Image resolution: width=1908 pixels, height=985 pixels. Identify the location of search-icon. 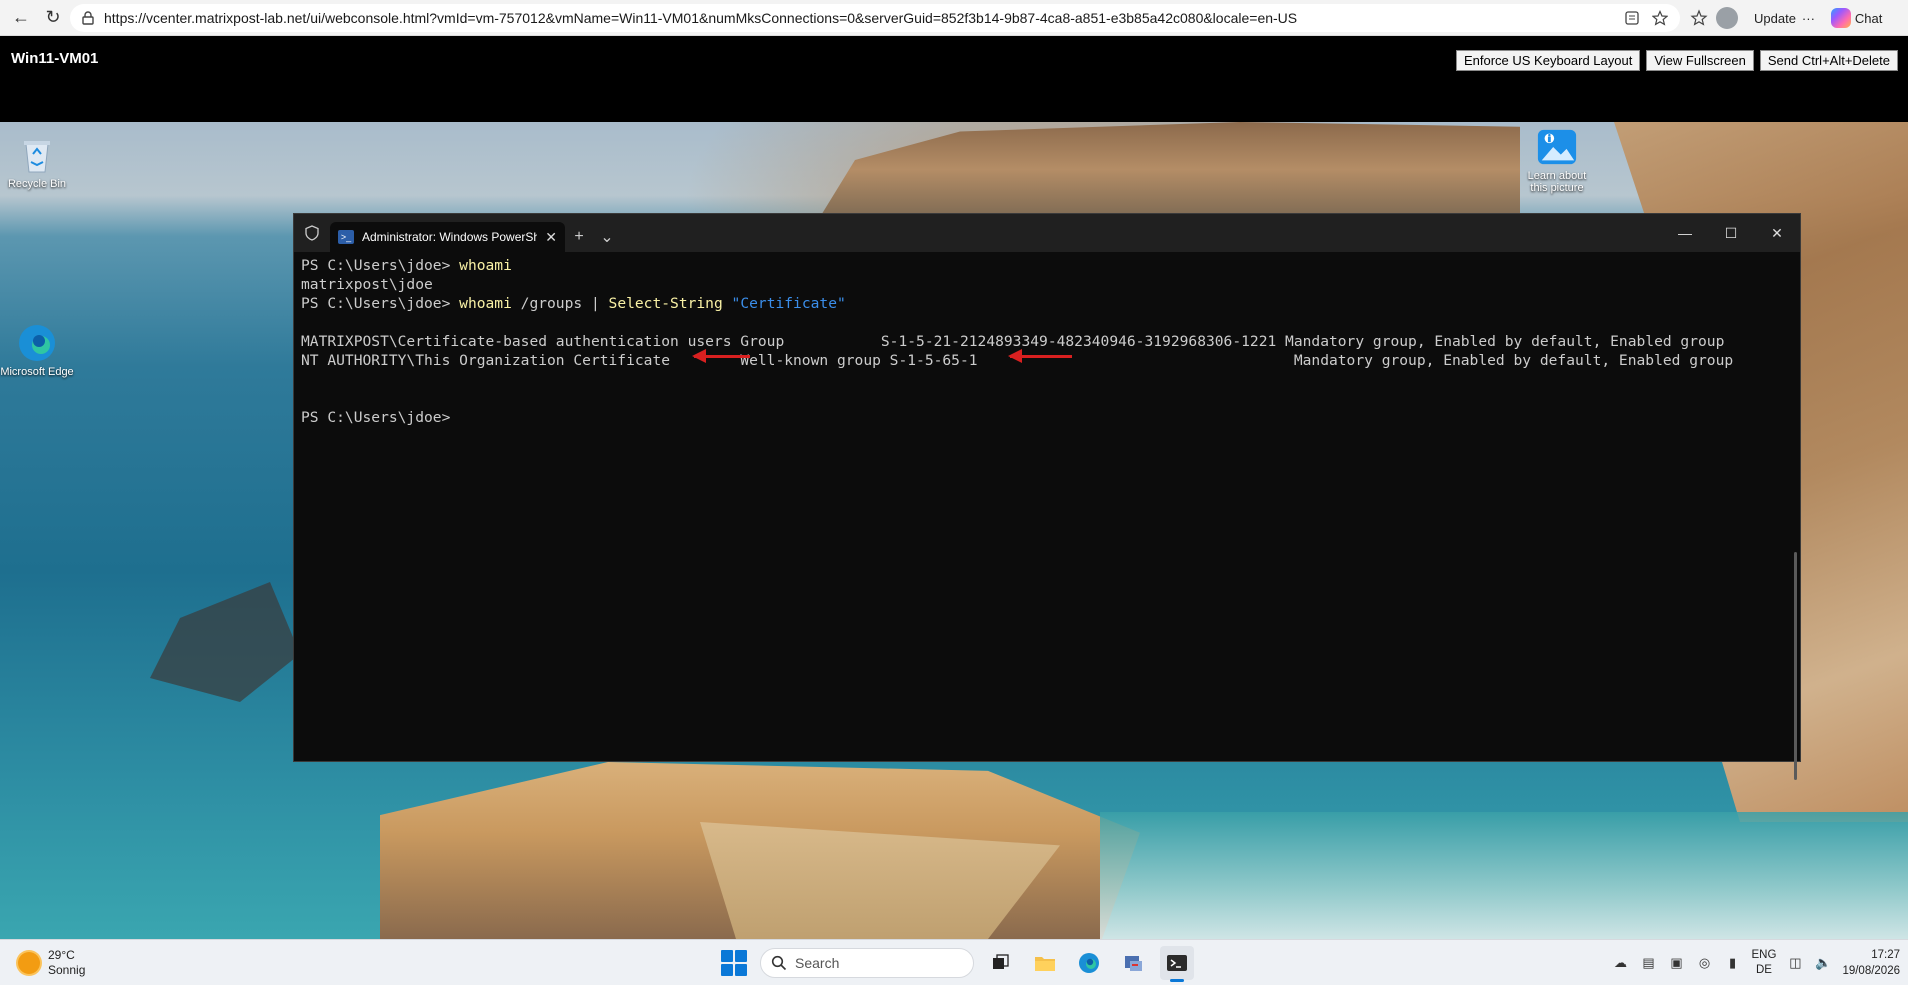
(779, 963).